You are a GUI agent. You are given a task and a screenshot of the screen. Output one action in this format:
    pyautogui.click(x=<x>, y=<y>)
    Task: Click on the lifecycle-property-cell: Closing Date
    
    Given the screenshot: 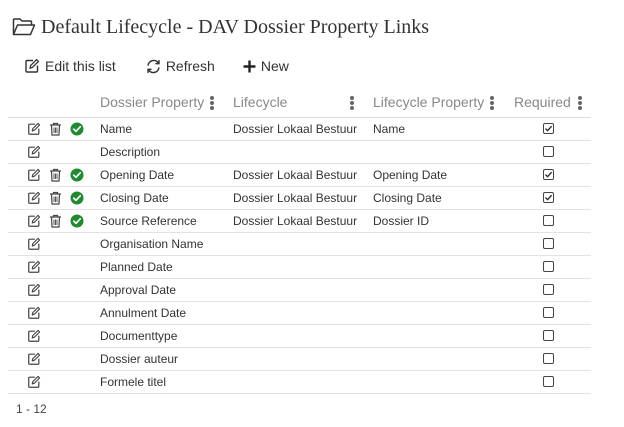 What is the action you would take?
    pyautogui.click(x=407, y=198)
    